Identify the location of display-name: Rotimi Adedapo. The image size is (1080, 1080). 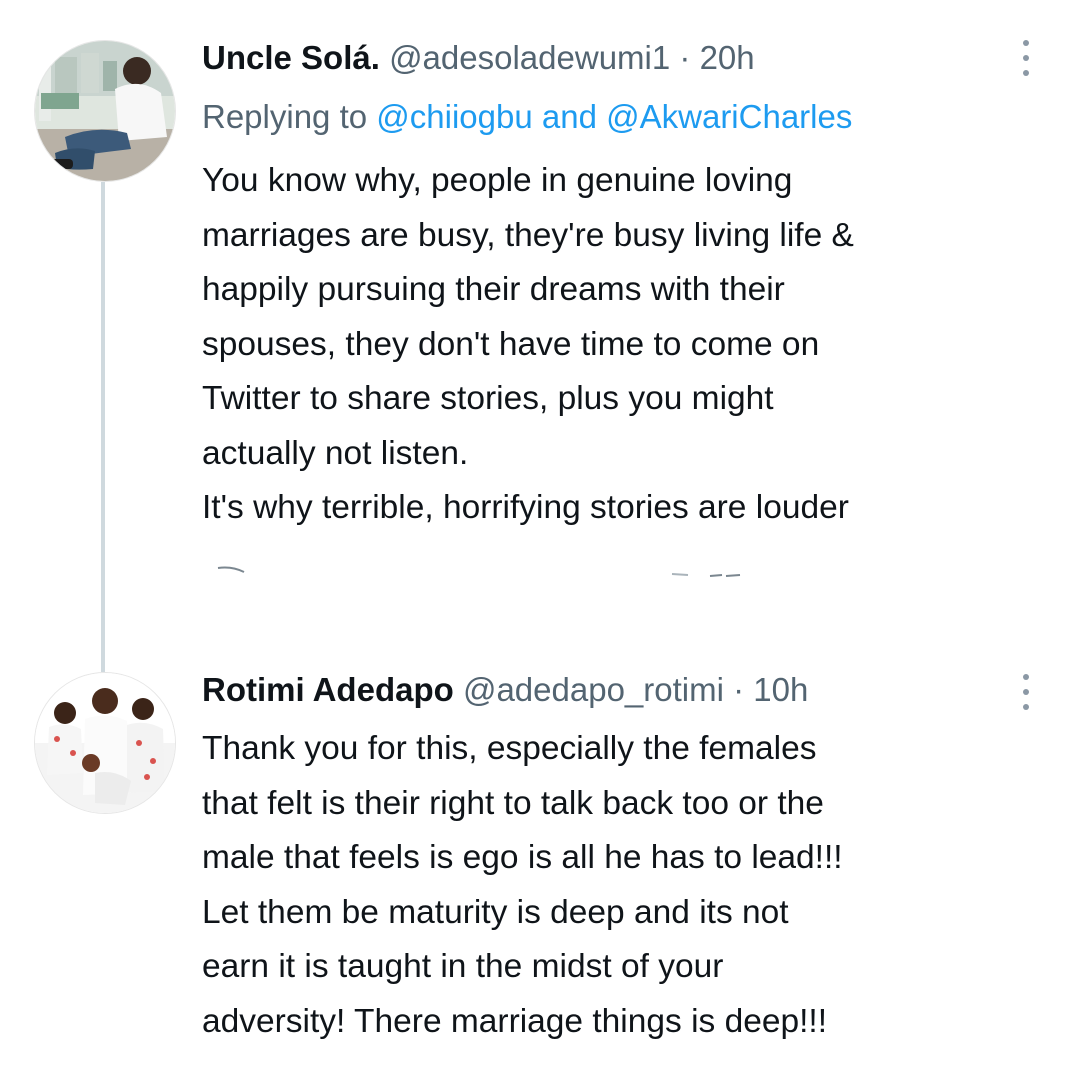
(328, 689).